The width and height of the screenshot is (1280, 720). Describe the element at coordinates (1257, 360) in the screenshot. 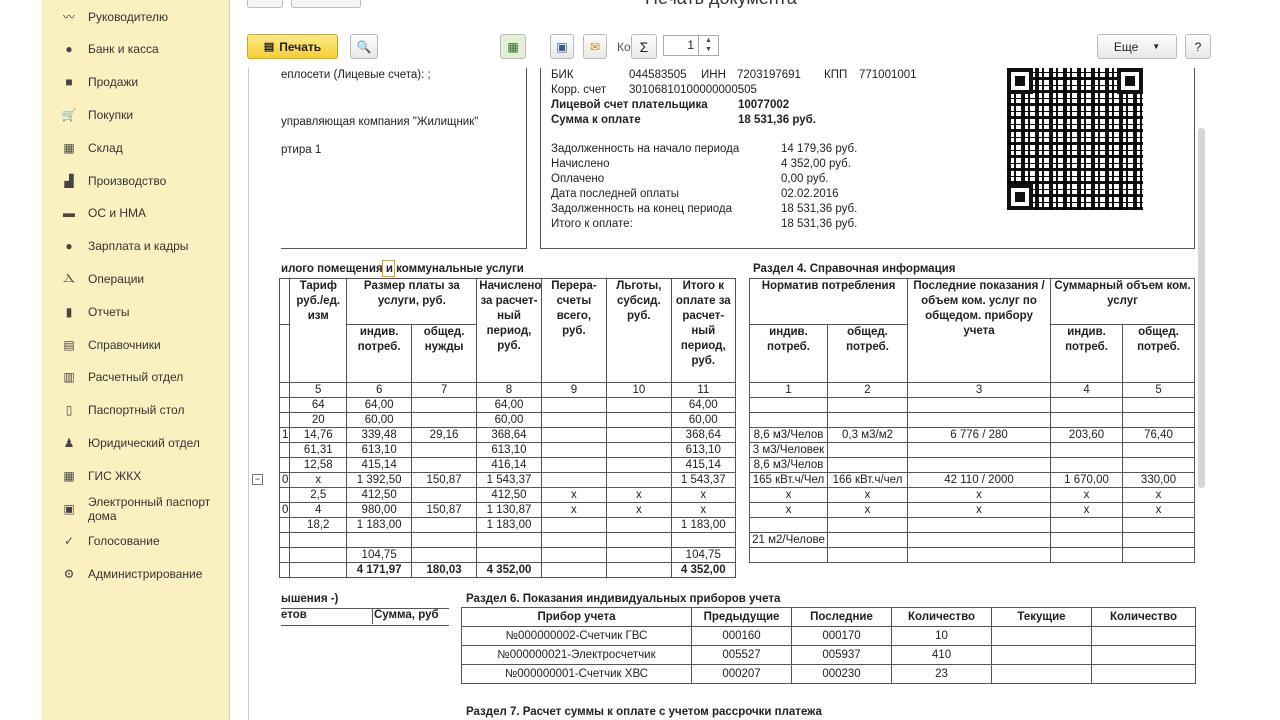

I see `right-gutter` at that location.